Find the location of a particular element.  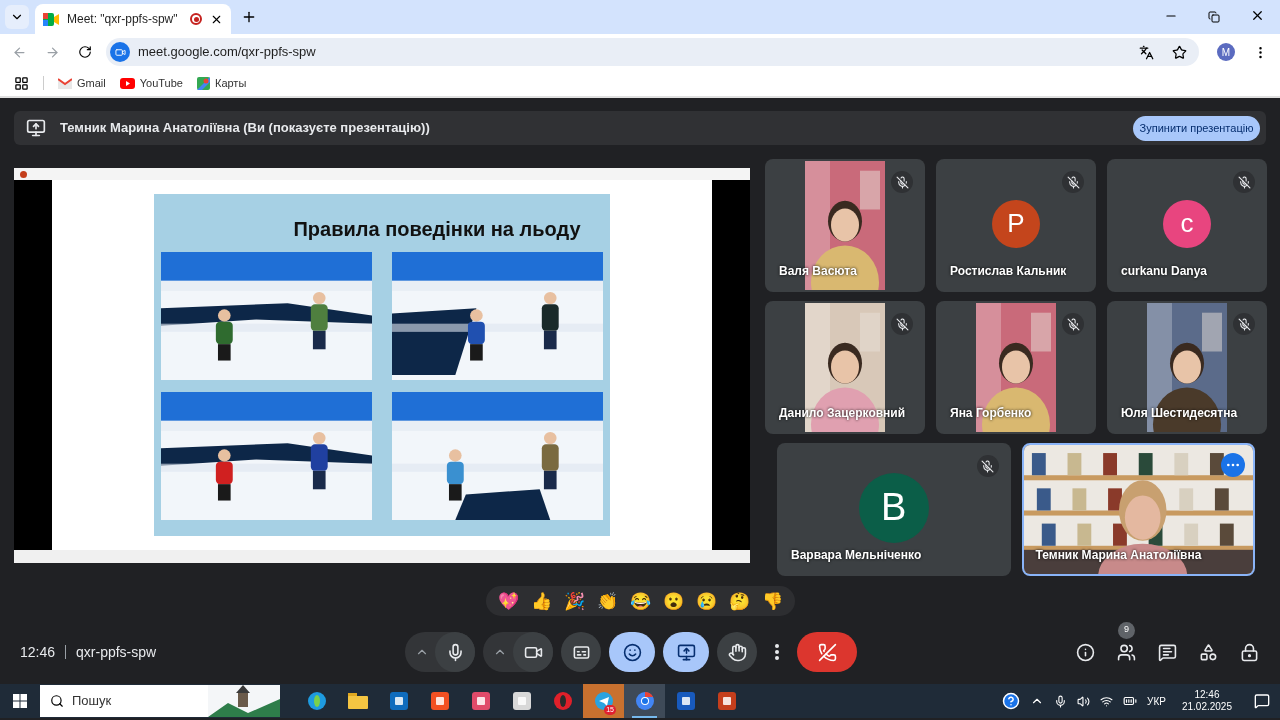

language-indicator: УКР is located at coordinates (1156, 701).